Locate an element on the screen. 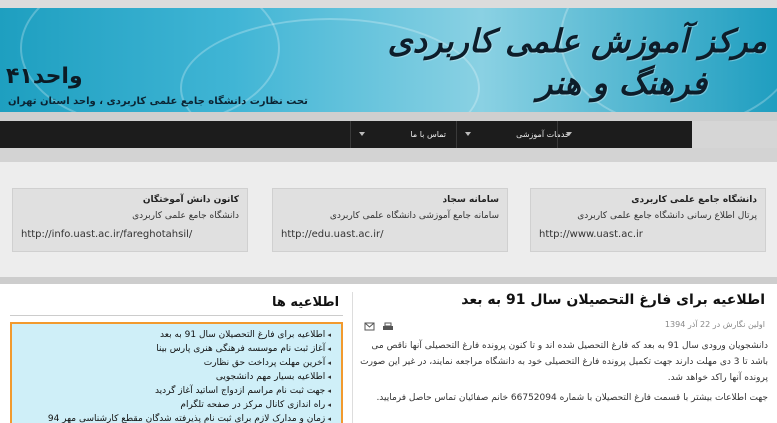 The image size is (777, 423). sidebar-title-rule is located at coordinates (176, 315).